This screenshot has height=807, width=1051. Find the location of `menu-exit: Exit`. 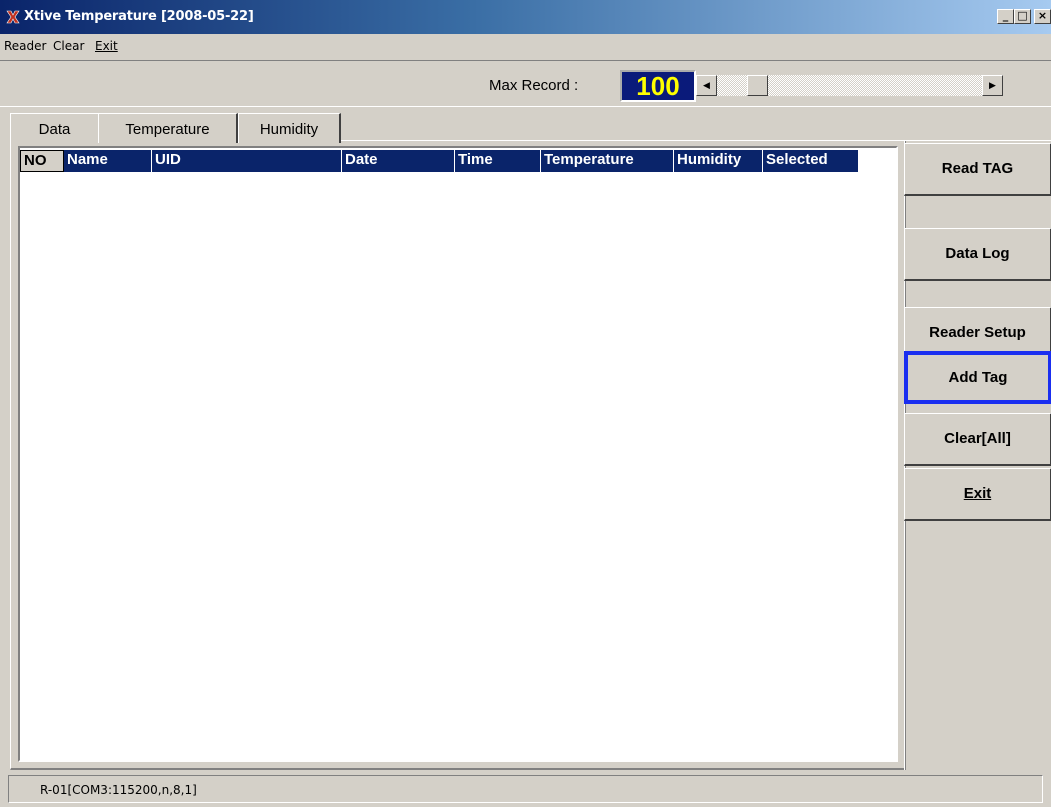

menu-exit: Exit is located at coordinates (106, 46).